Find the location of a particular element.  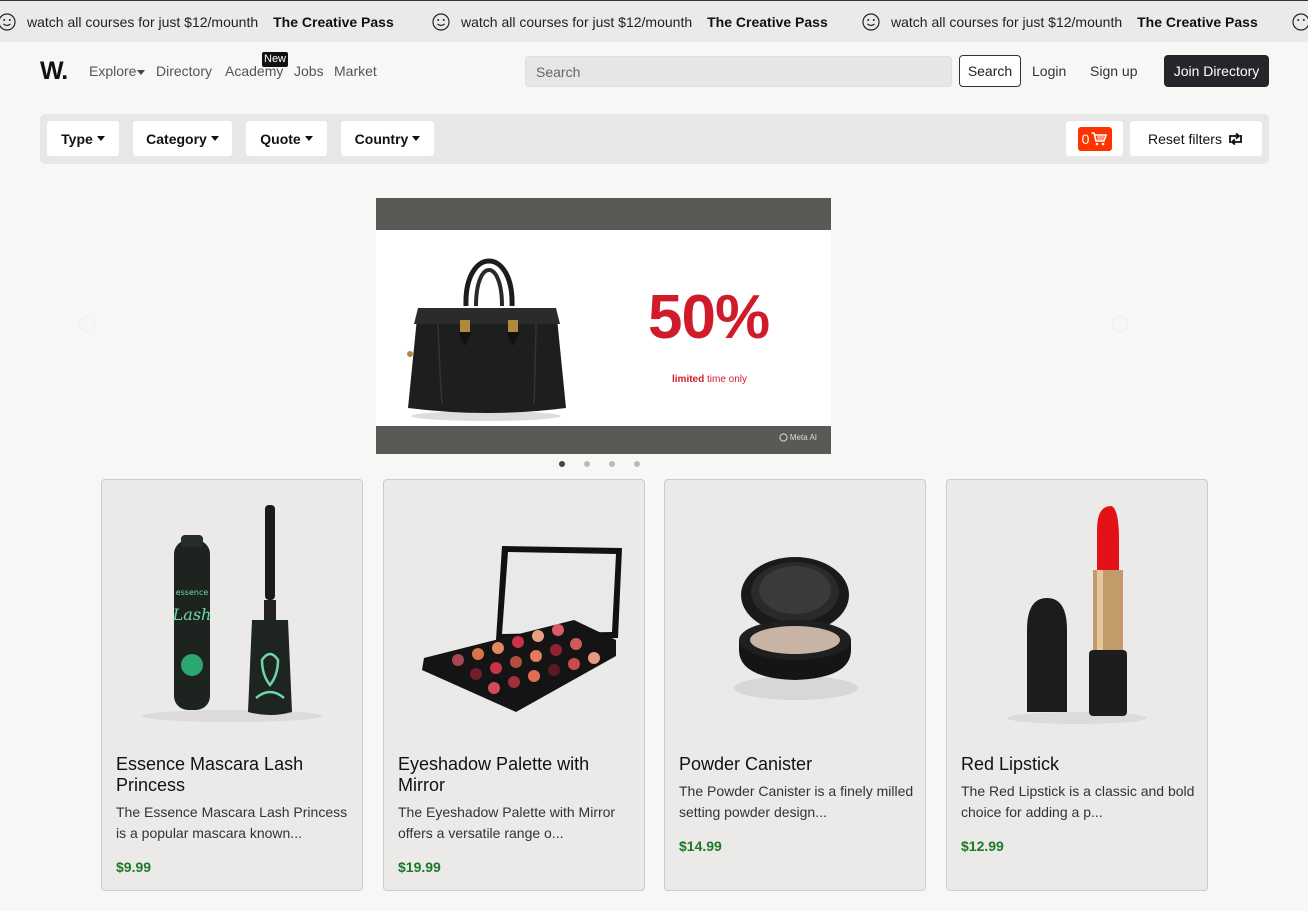

red-lipstick-image is located at coordinates (1077, 615).